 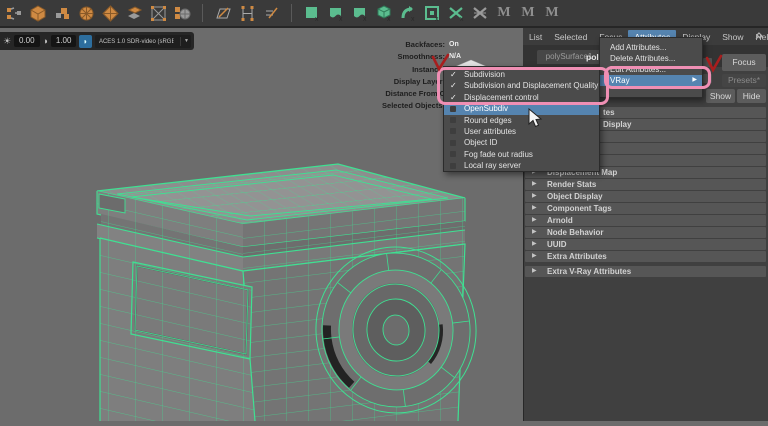 I want to click on hide-button: Hide, so click(x=751, y=96).